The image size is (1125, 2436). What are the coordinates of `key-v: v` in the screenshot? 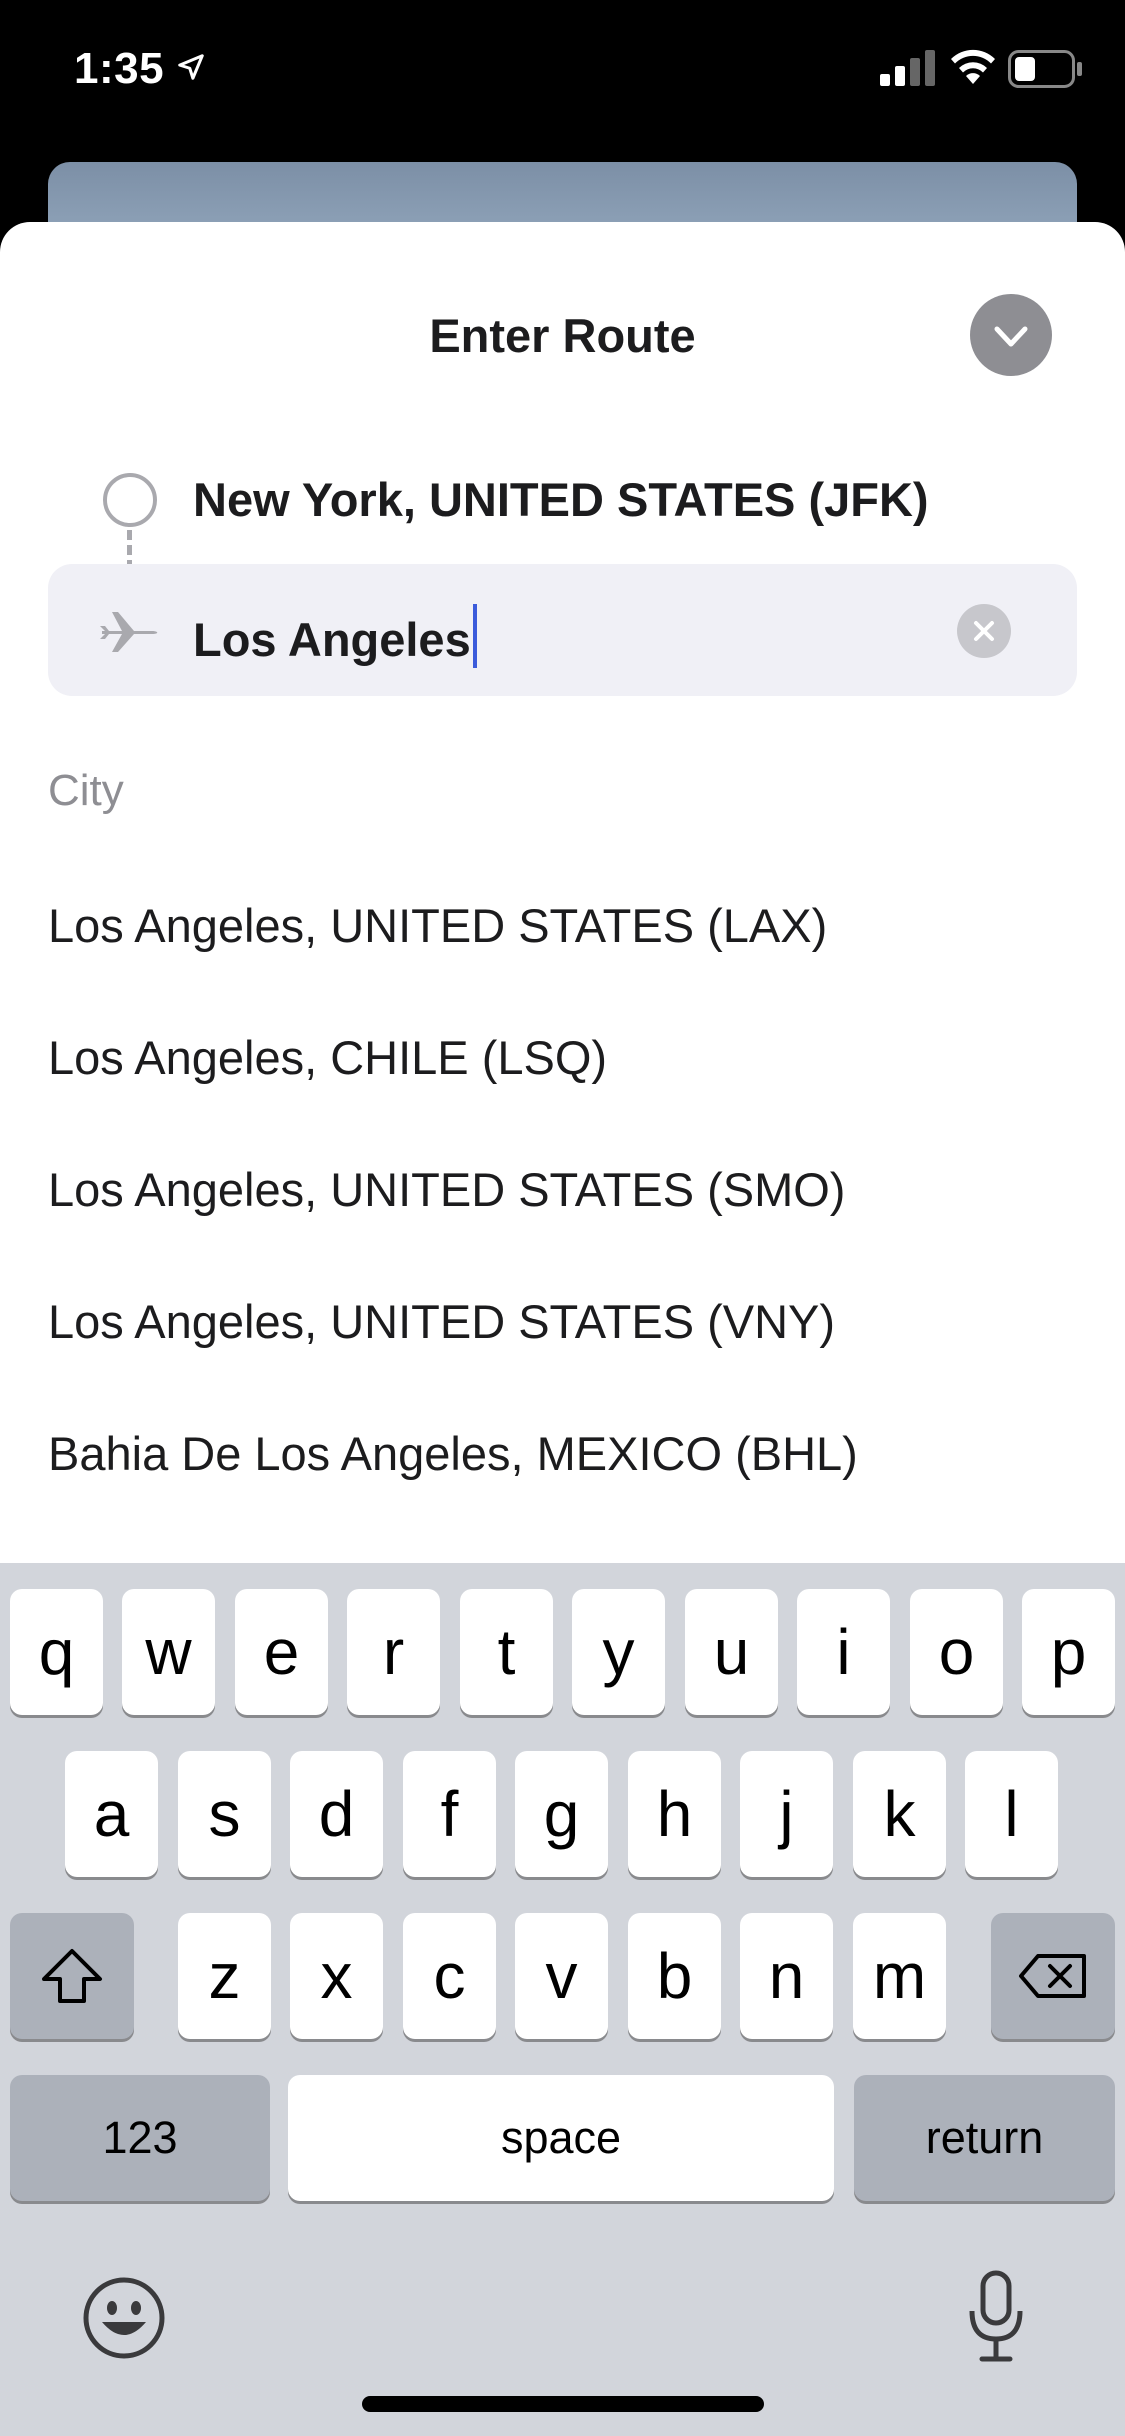 It's located at (561, 1976).